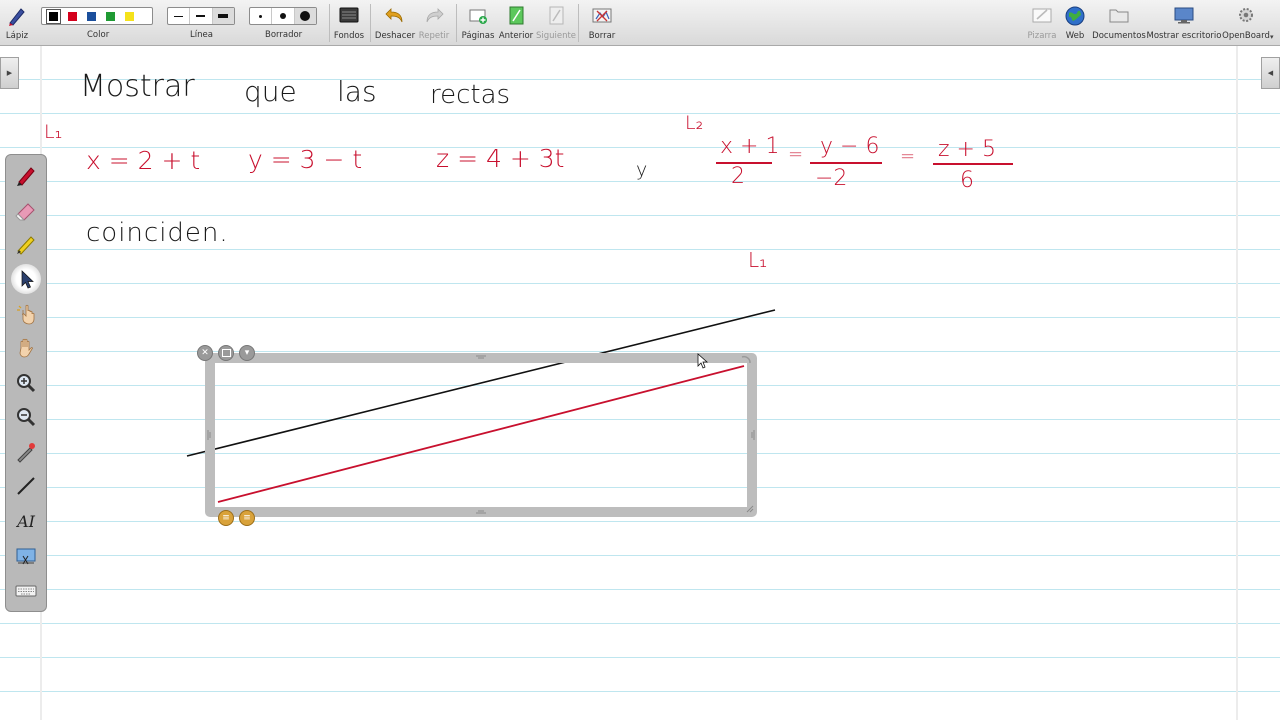 This screenshot has width=1280, height=720. I want to click on interact-tool, so click(26, 314).